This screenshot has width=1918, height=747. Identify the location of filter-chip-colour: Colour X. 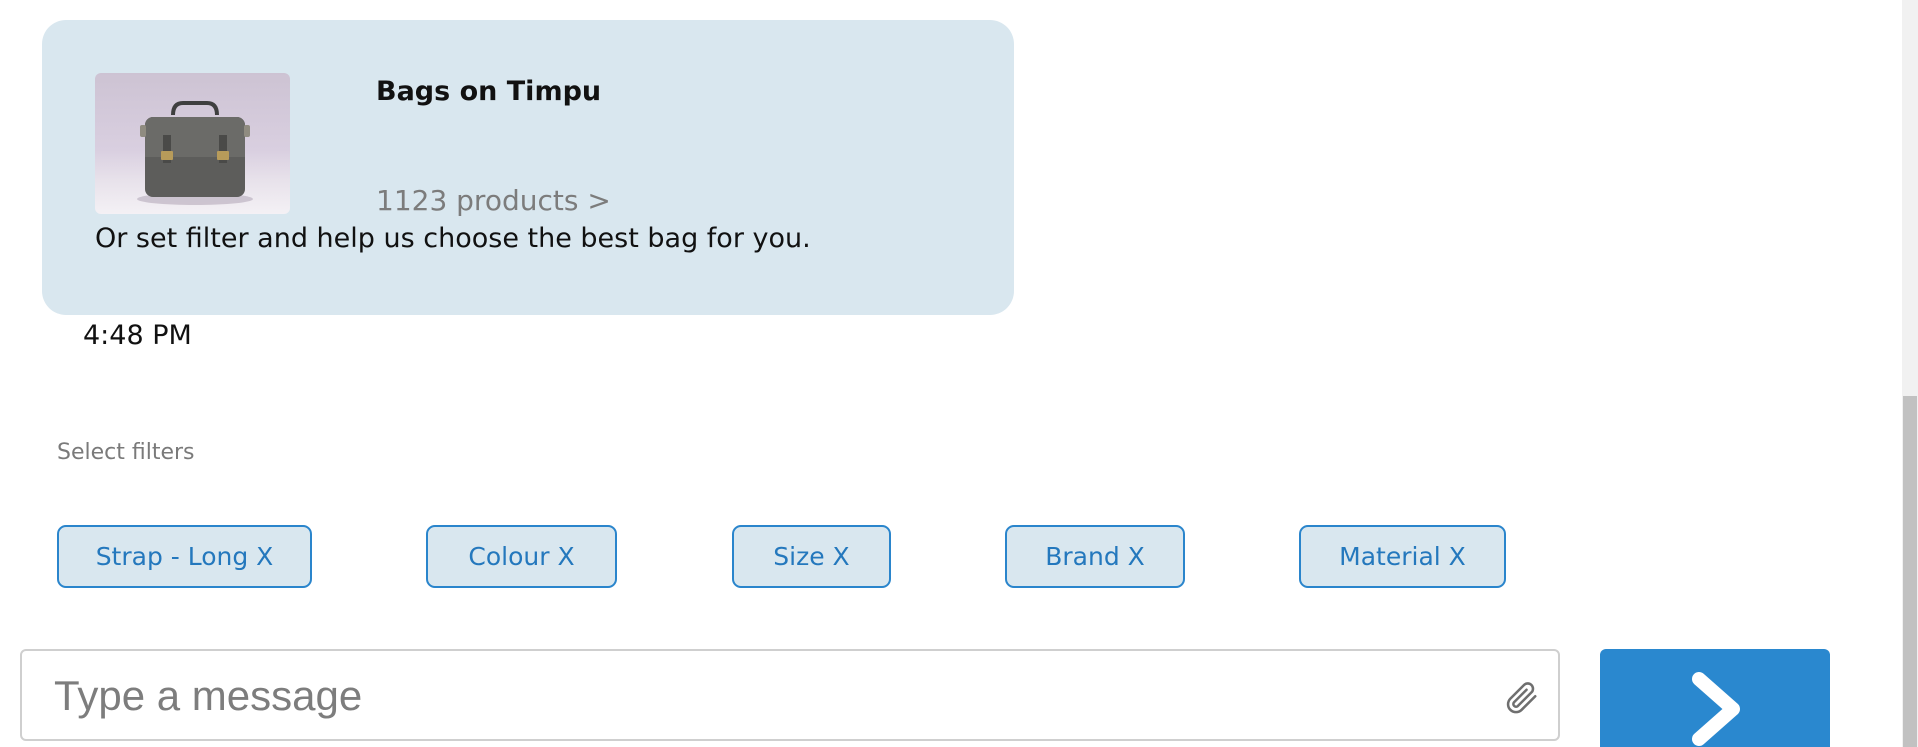
(521, 556).